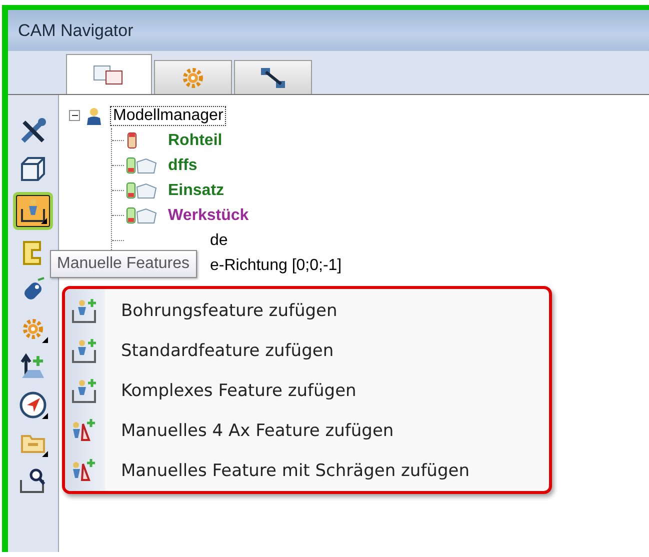 The image size is (649, 557). I want to click on collapse-toggle-icon, so click(74, 115).